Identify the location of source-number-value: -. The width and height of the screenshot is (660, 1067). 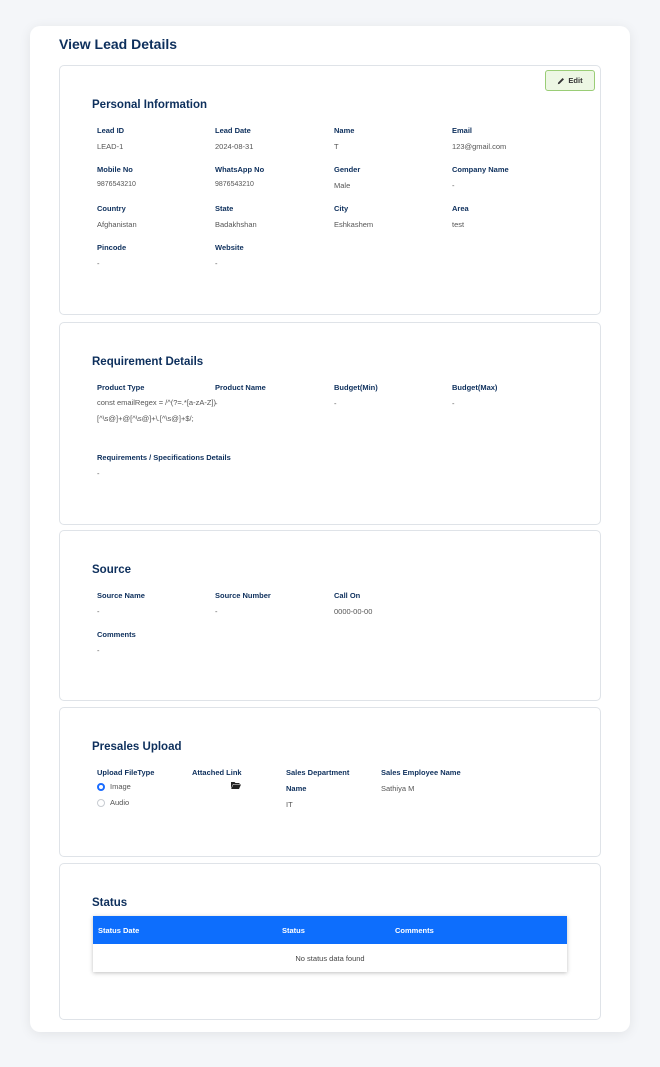
(216, 611).